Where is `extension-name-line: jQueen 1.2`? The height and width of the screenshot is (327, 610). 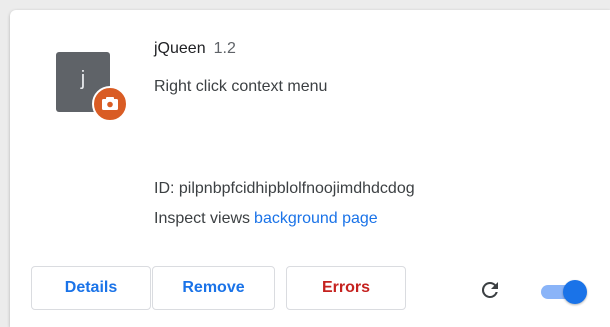
extension-name-line: jQueen 1.2 is located at coordinates (195, 49).